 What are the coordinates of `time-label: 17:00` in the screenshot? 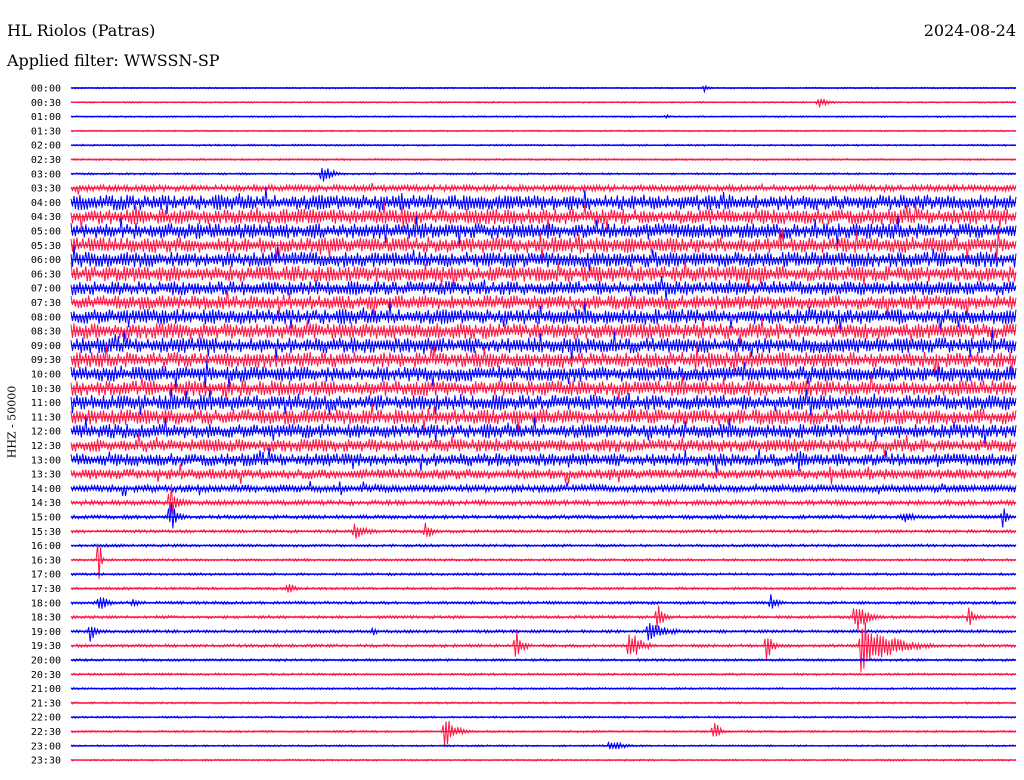 It's located at (46, 575).